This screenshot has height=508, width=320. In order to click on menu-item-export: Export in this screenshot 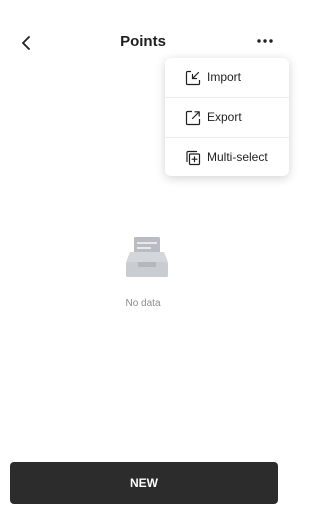, I will do `click(227, 117)`.